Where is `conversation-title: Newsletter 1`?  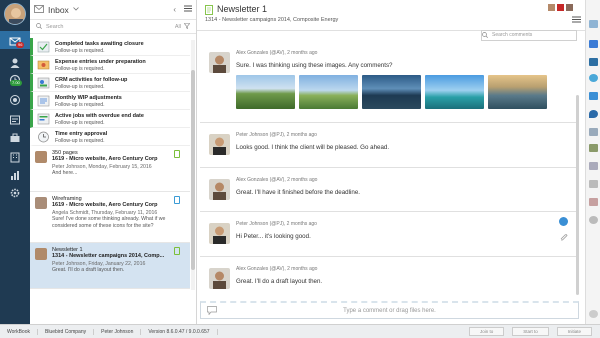 conversation-title: Newsletter 1 is located at coordinates (242, 9).